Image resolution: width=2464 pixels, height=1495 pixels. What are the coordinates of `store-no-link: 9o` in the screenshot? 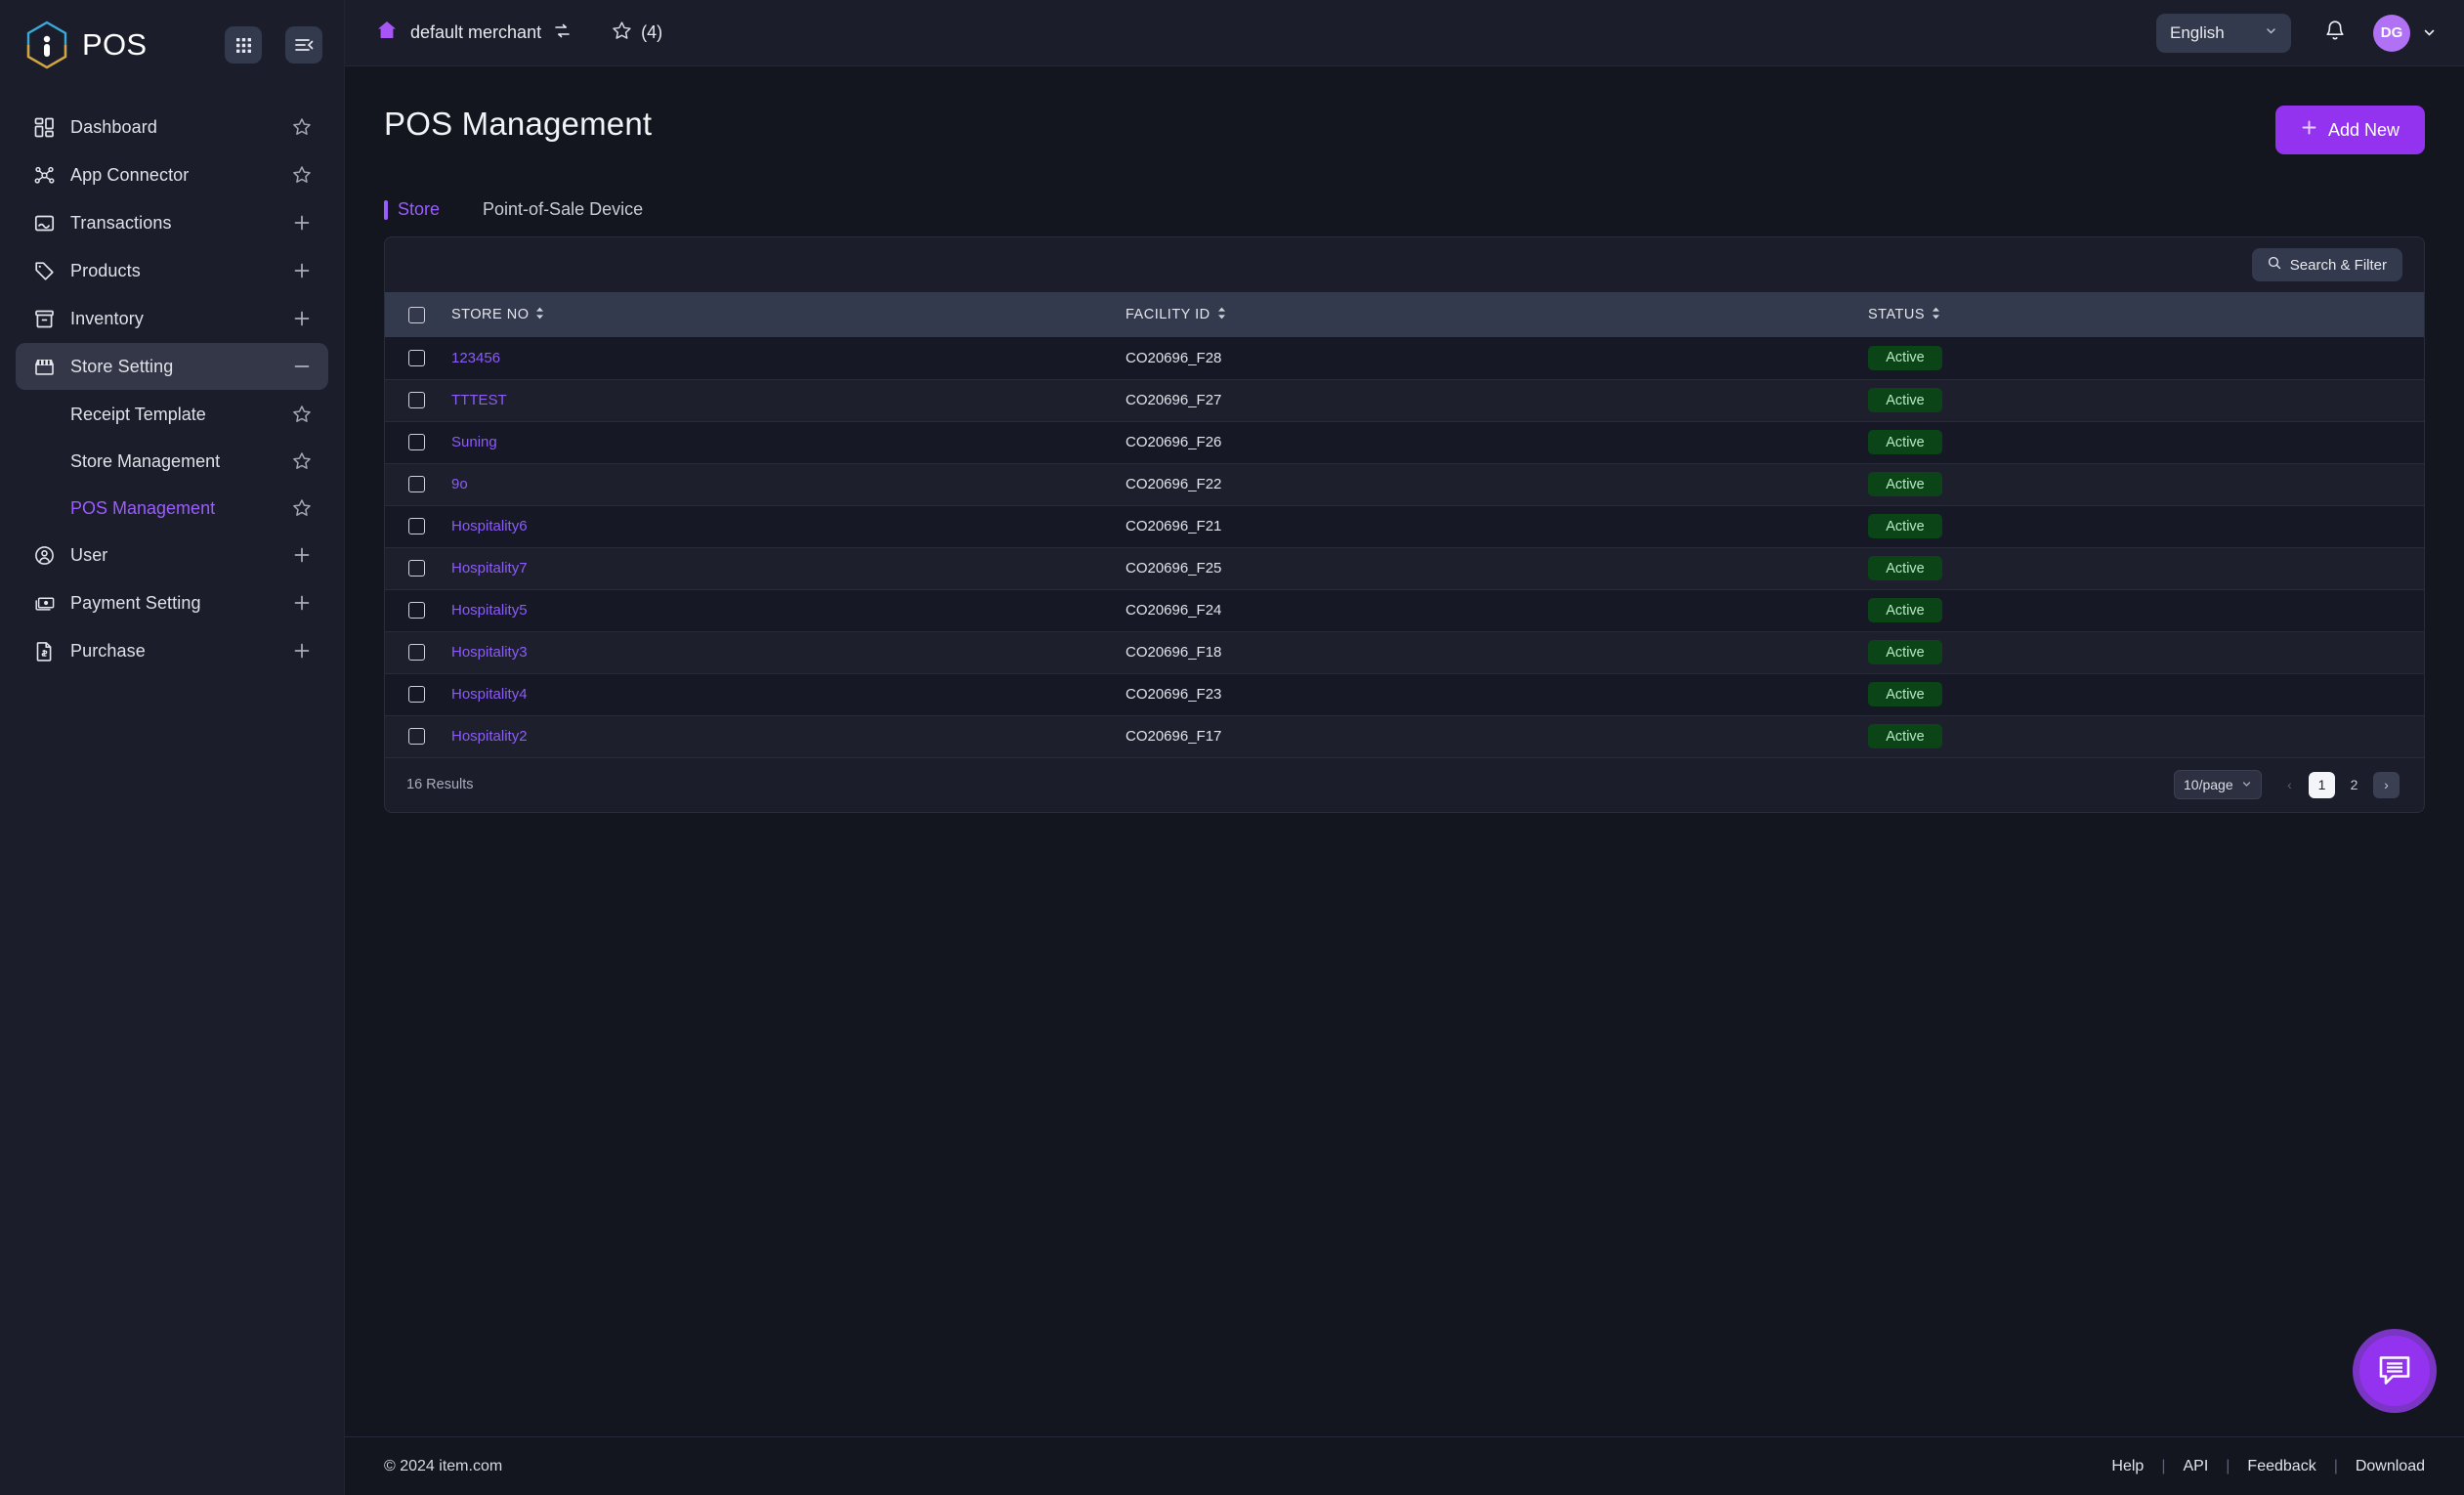 It's located at (460, 484).